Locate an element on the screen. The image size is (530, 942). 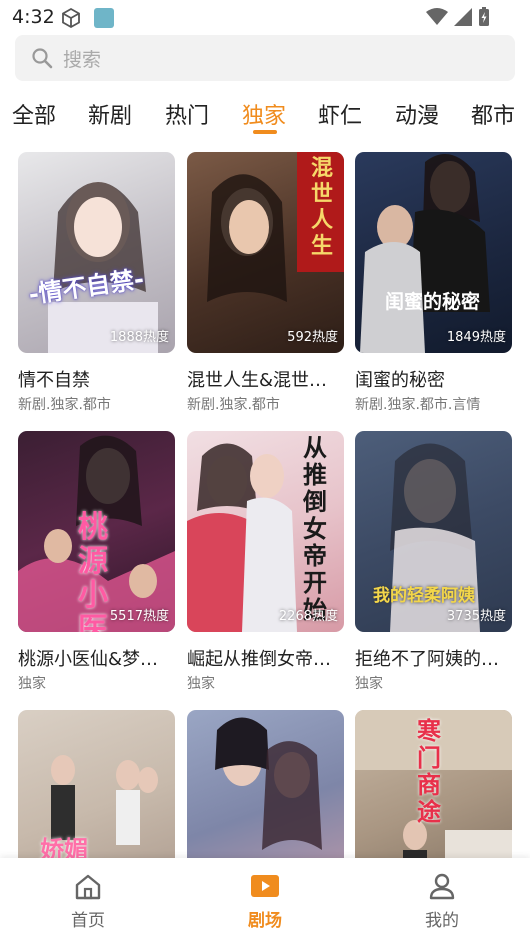
signal-icon is located at coordinates (463, 17).